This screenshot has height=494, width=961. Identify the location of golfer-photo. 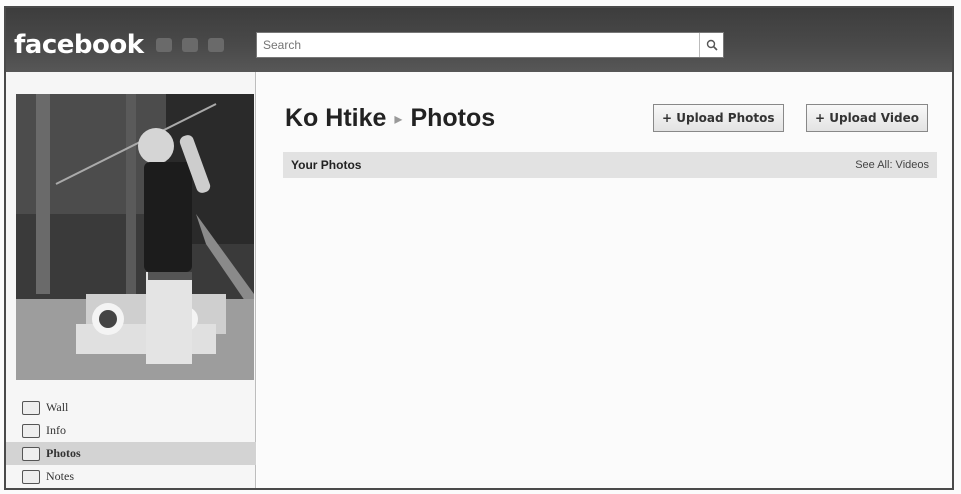
(135, 237).